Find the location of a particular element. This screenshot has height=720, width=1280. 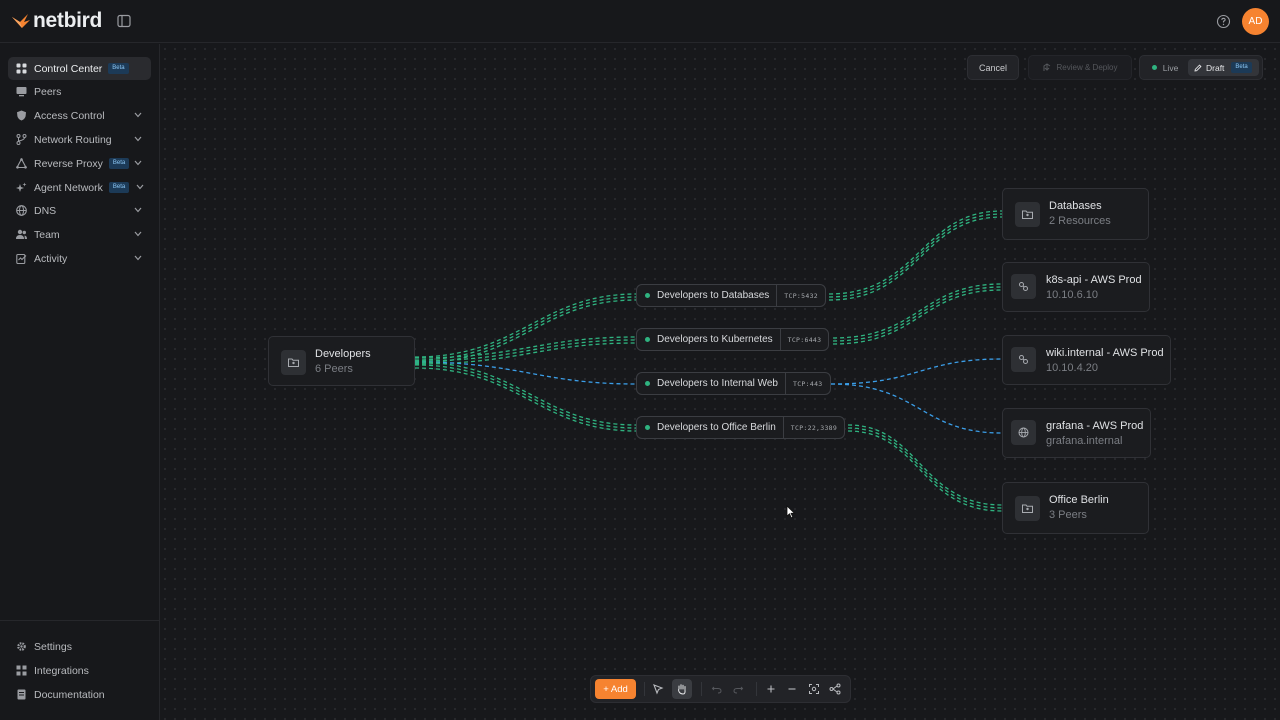

sidebar-item-label: Access Control is located at coordinates (69, 115).